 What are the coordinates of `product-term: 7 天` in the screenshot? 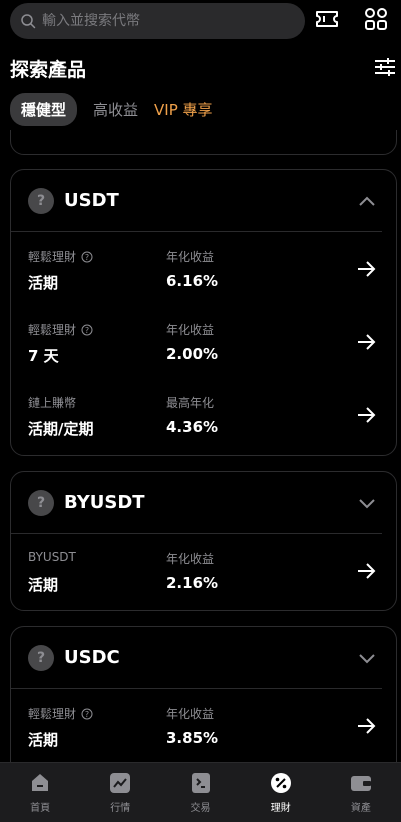 It's located at (43, 356).